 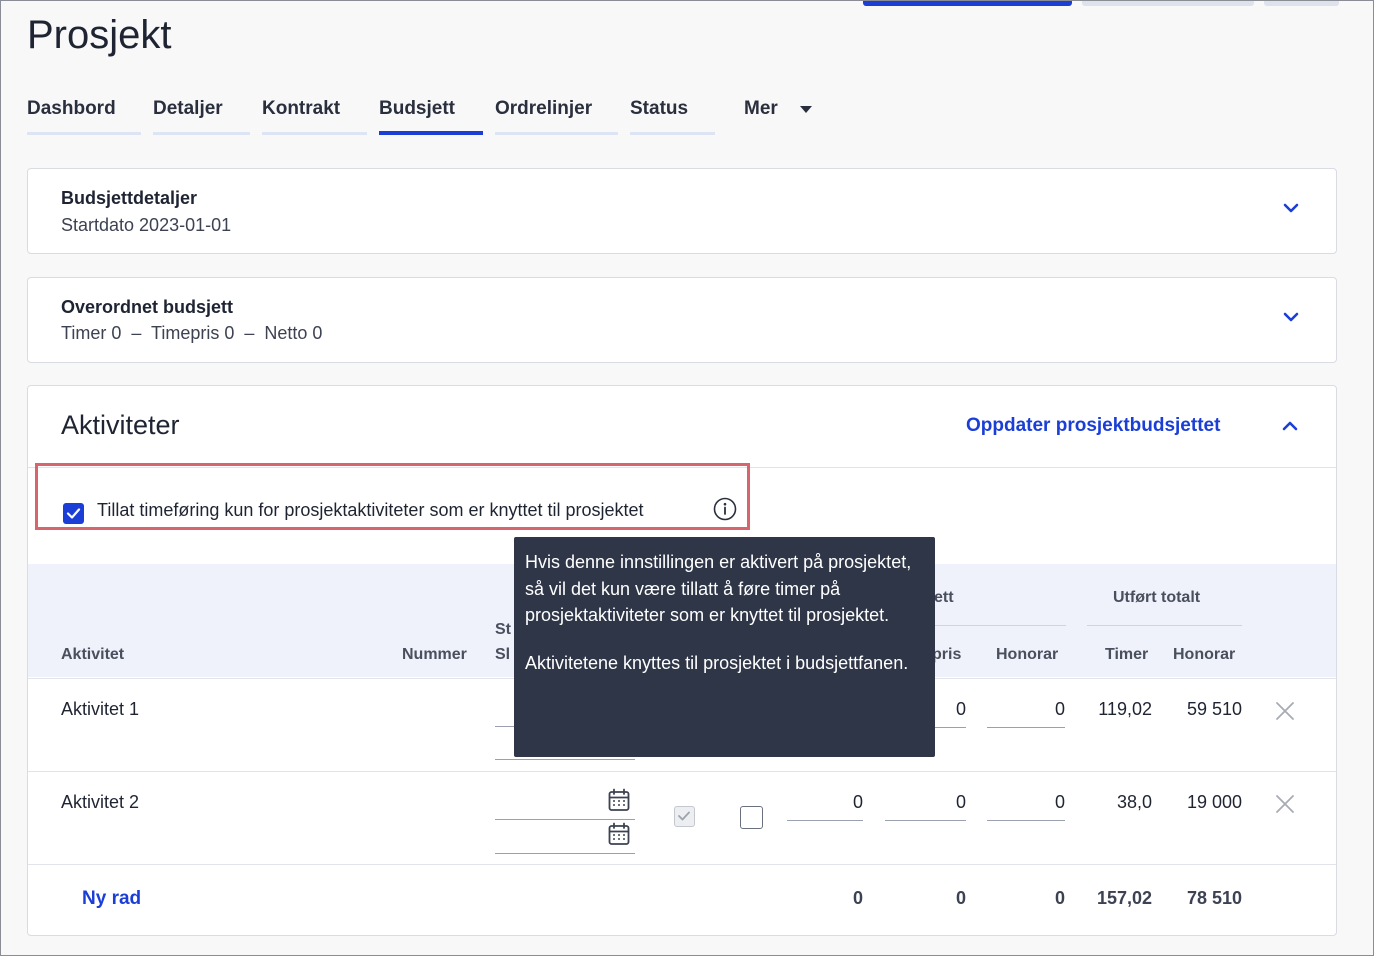 What do you see at coordinates (925, 820) in the screenshot?
I see `rate-input-underline` at bounding box center [925, 820].